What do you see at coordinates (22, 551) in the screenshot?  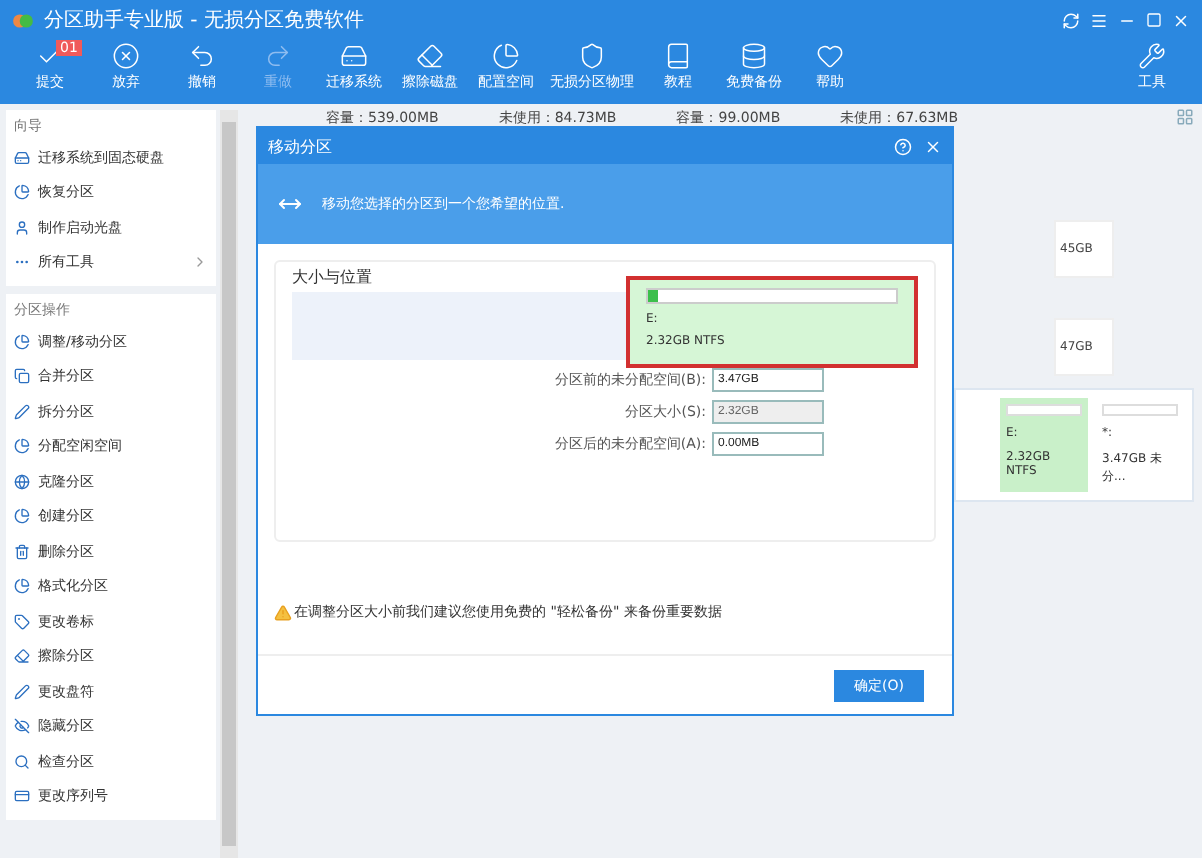 I see `trash-icon` at bounding box center [22, 551].